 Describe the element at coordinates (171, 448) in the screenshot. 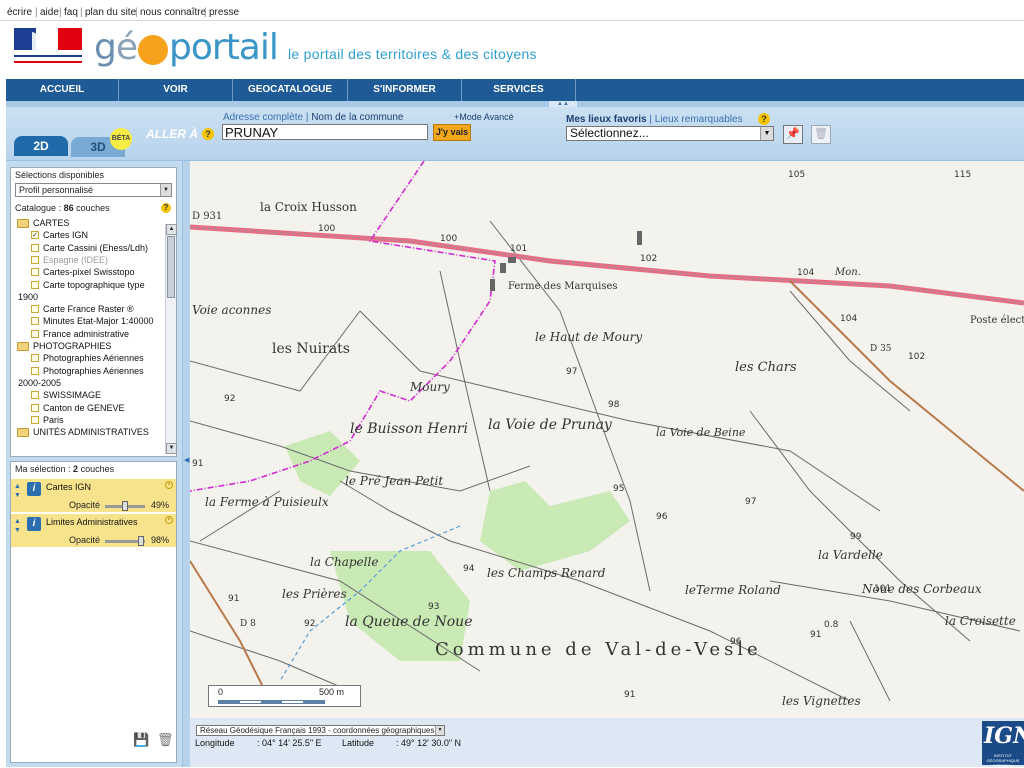

I see `scroll-down-icon: ▼` at that location.